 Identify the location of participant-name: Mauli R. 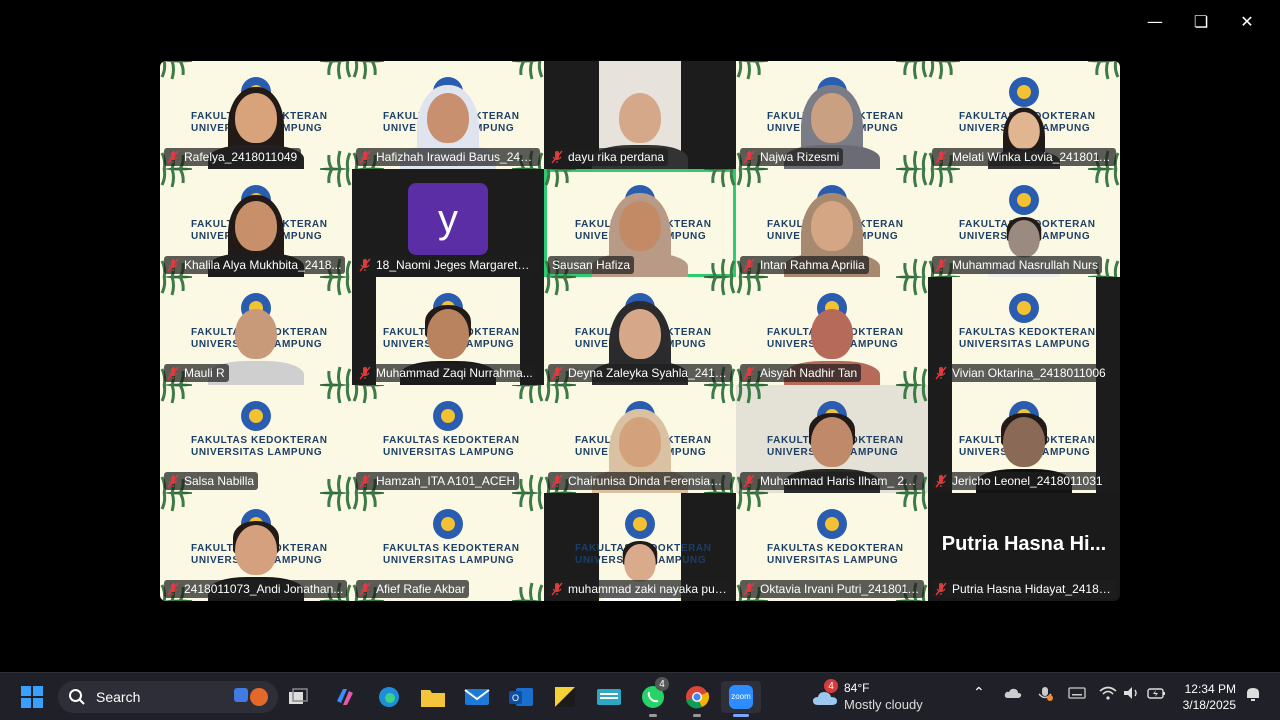
(204, 373).